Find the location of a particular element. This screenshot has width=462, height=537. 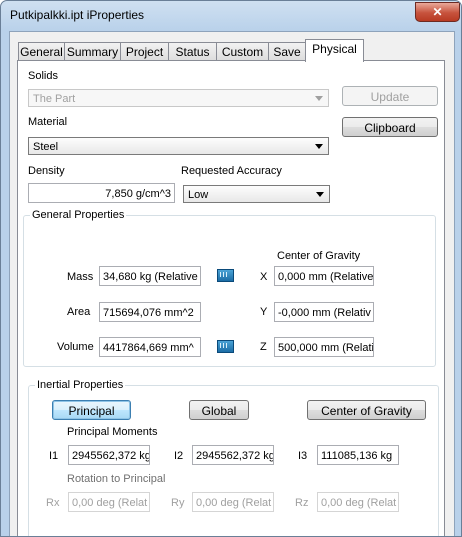

title-bar: Putkipalkki.ipt iProperties ✕ is located at coordinates (231, 15).